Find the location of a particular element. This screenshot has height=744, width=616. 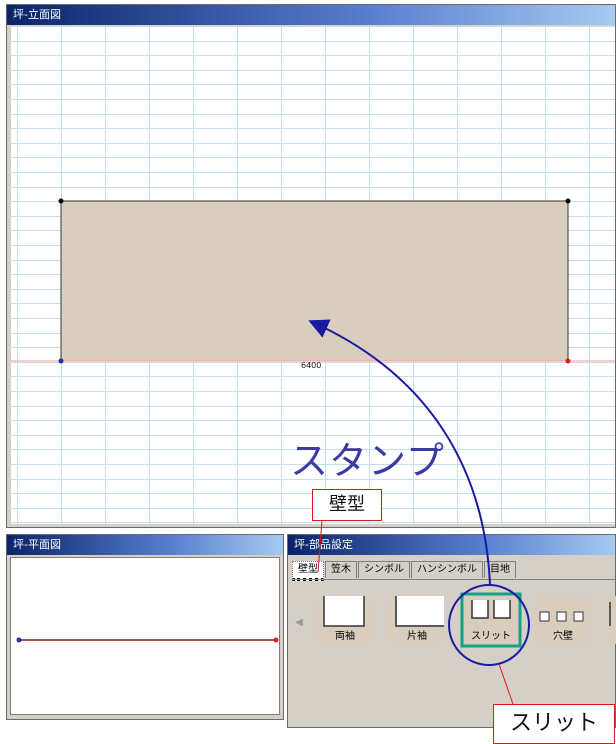

corner-handle-bottom-left is located at coordinates (61, 361).